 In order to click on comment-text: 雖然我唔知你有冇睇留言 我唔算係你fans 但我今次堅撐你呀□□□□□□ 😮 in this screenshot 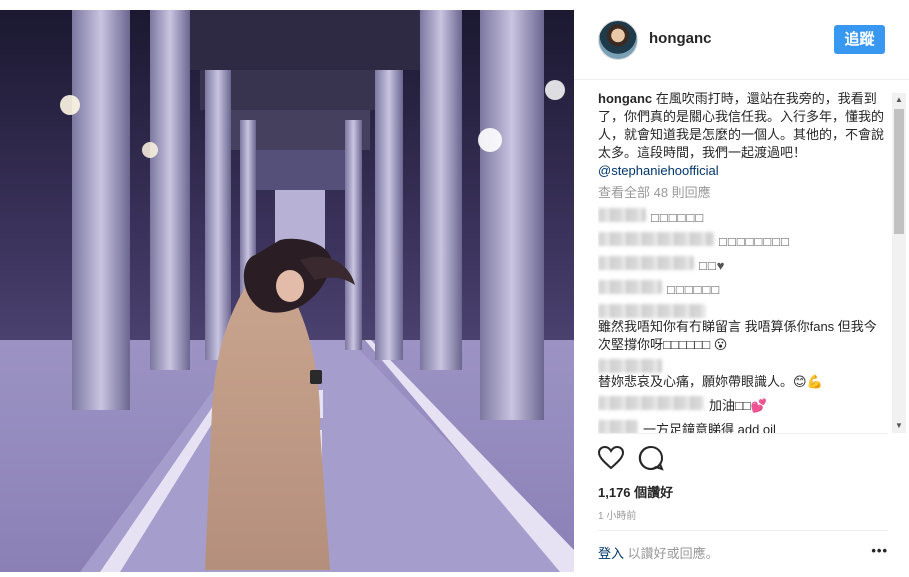, I will do `click(737, 335)`.